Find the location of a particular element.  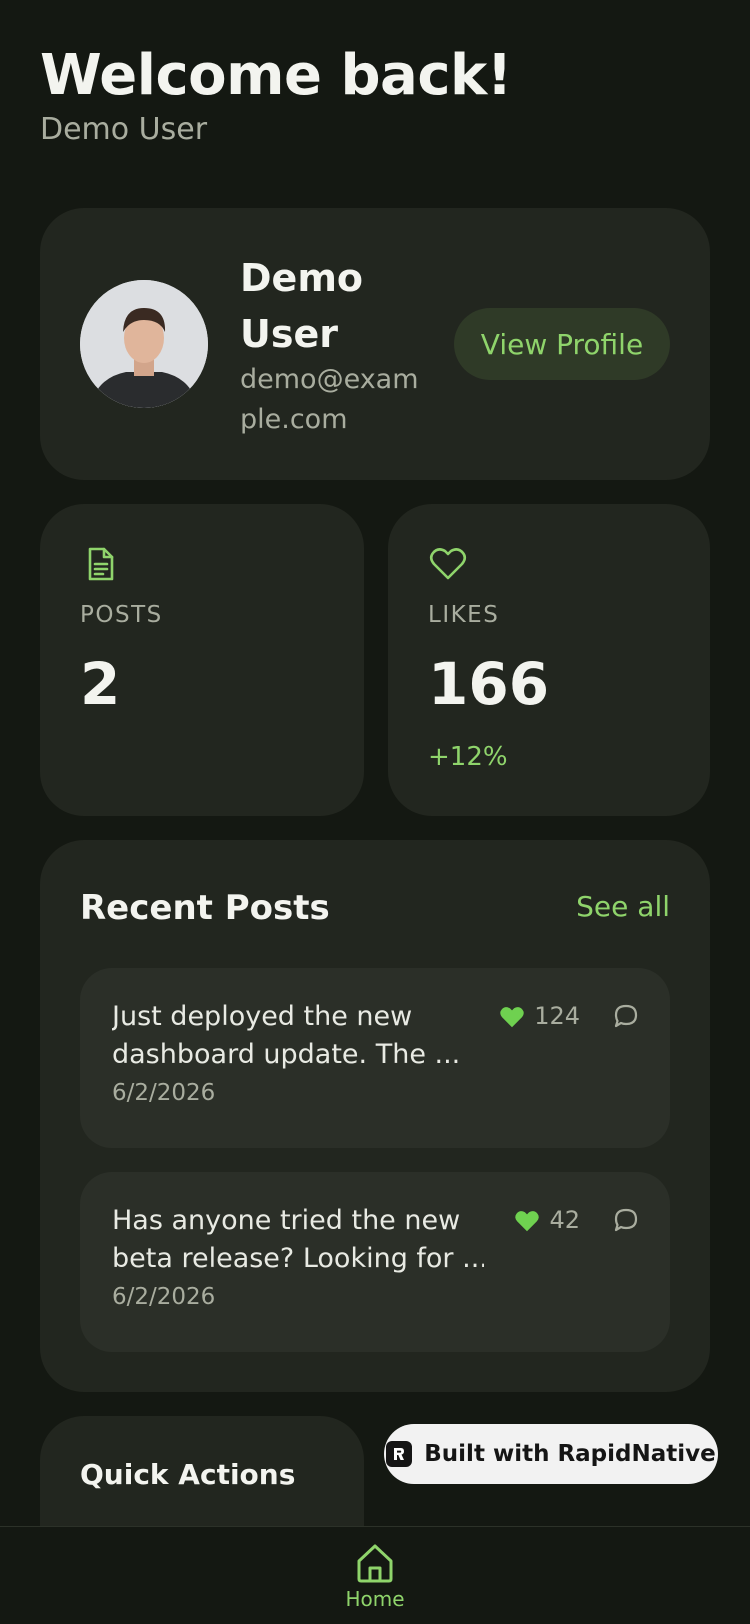

posts-stat-card: POSTS 2 is located at coordinates (202, 660).